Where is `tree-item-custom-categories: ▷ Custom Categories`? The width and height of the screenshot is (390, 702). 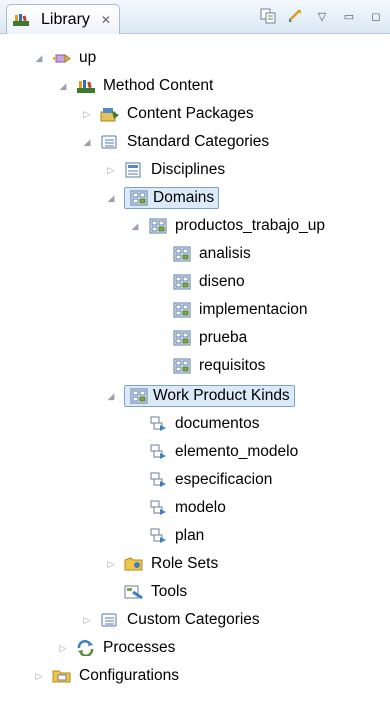
tree-item-custom-categories: ▷ Custom Categories is located at coordinates (171, 620).